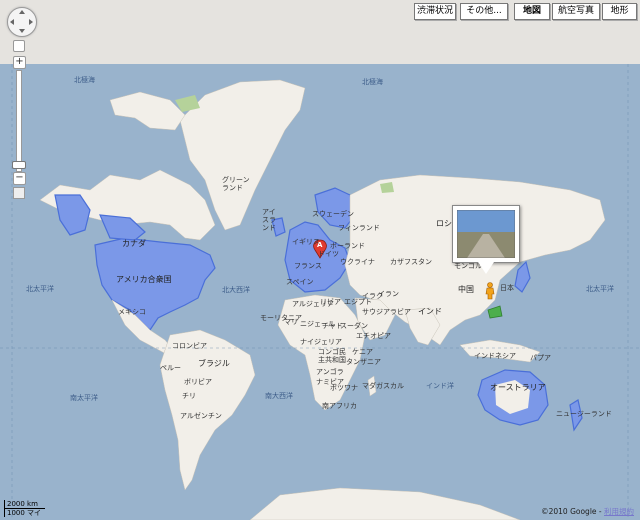  Describe the element at coordinates (486, 268) in the screenshot. I see `popup-pointer` at that location.